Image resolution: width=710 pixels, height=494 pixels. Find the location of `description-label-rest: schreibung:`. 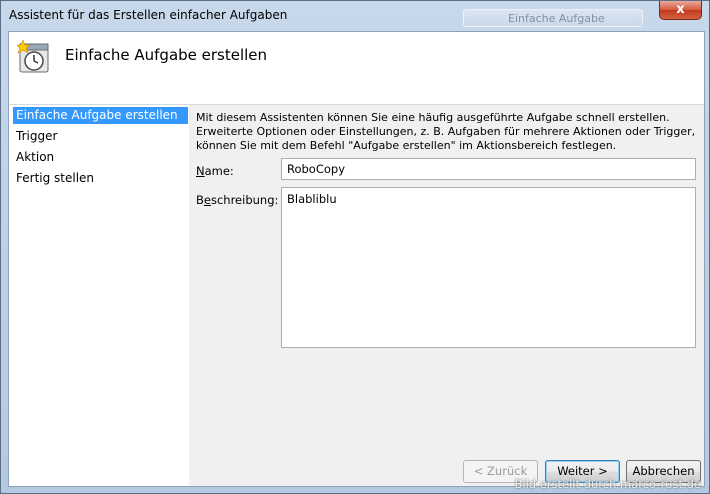

description-label-rest: schreibung: is located at coordinates (244, 200).